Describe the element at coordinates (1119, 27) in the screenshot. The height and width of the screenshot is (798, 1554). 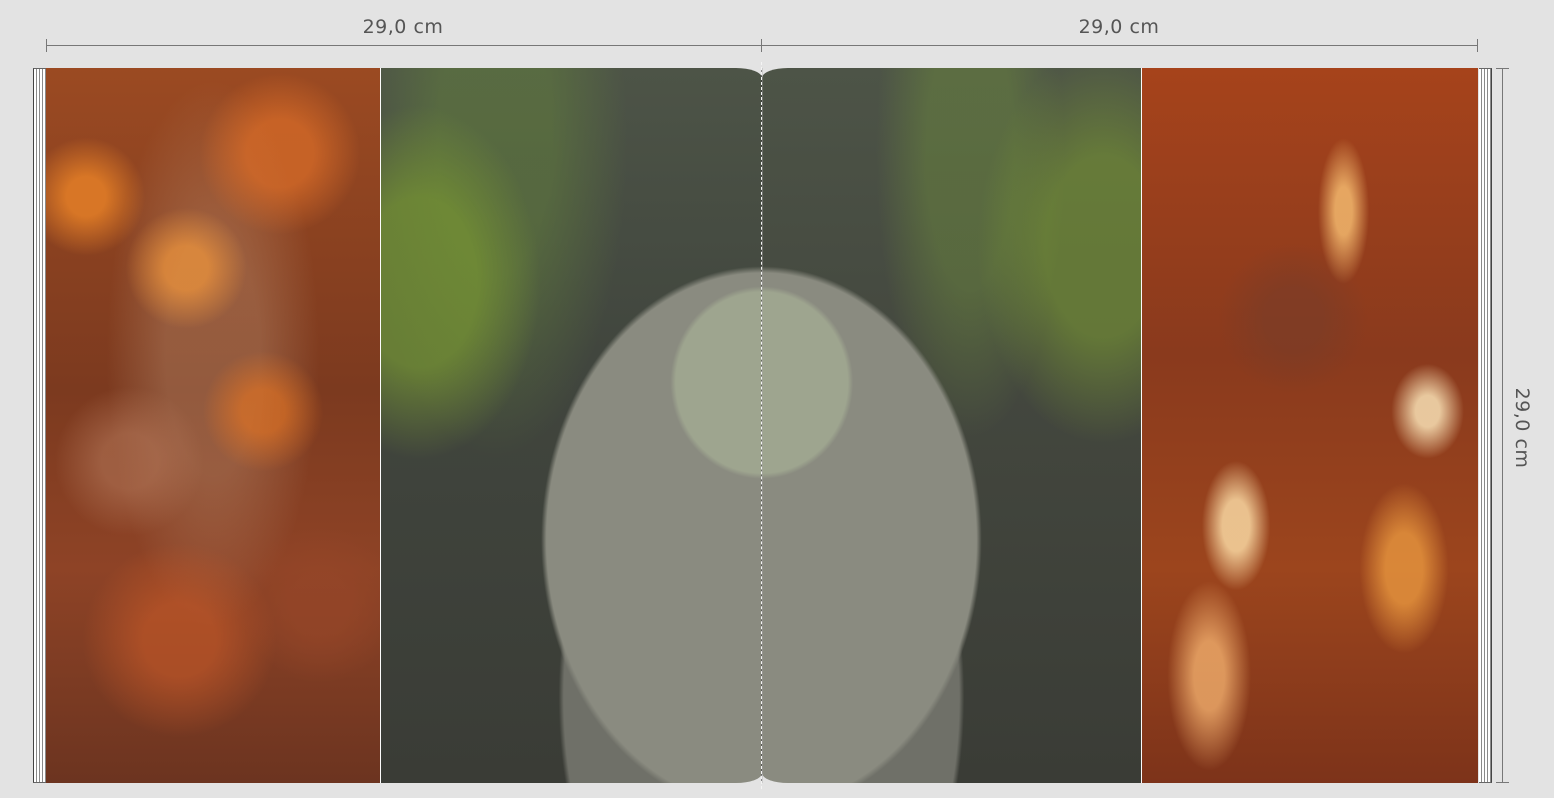
I see `width-right-label: 29,0 cm` at that location.